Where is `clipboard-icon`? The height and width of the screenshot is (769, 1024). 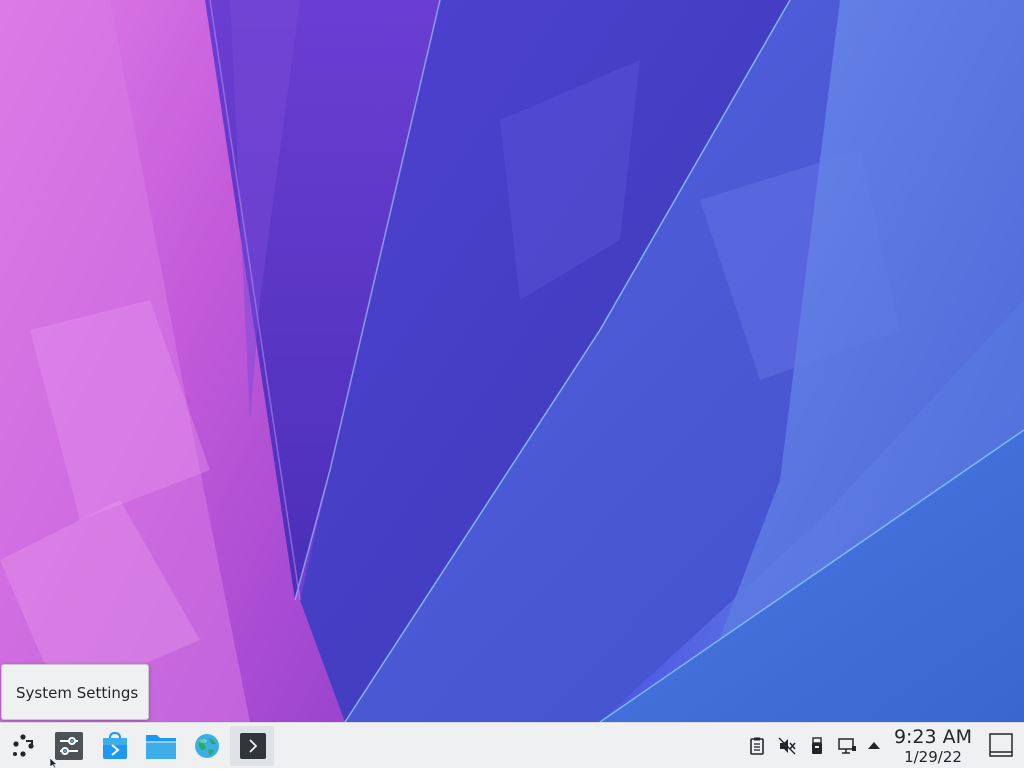
clipboard-icon is located at coordinates (757, 746).